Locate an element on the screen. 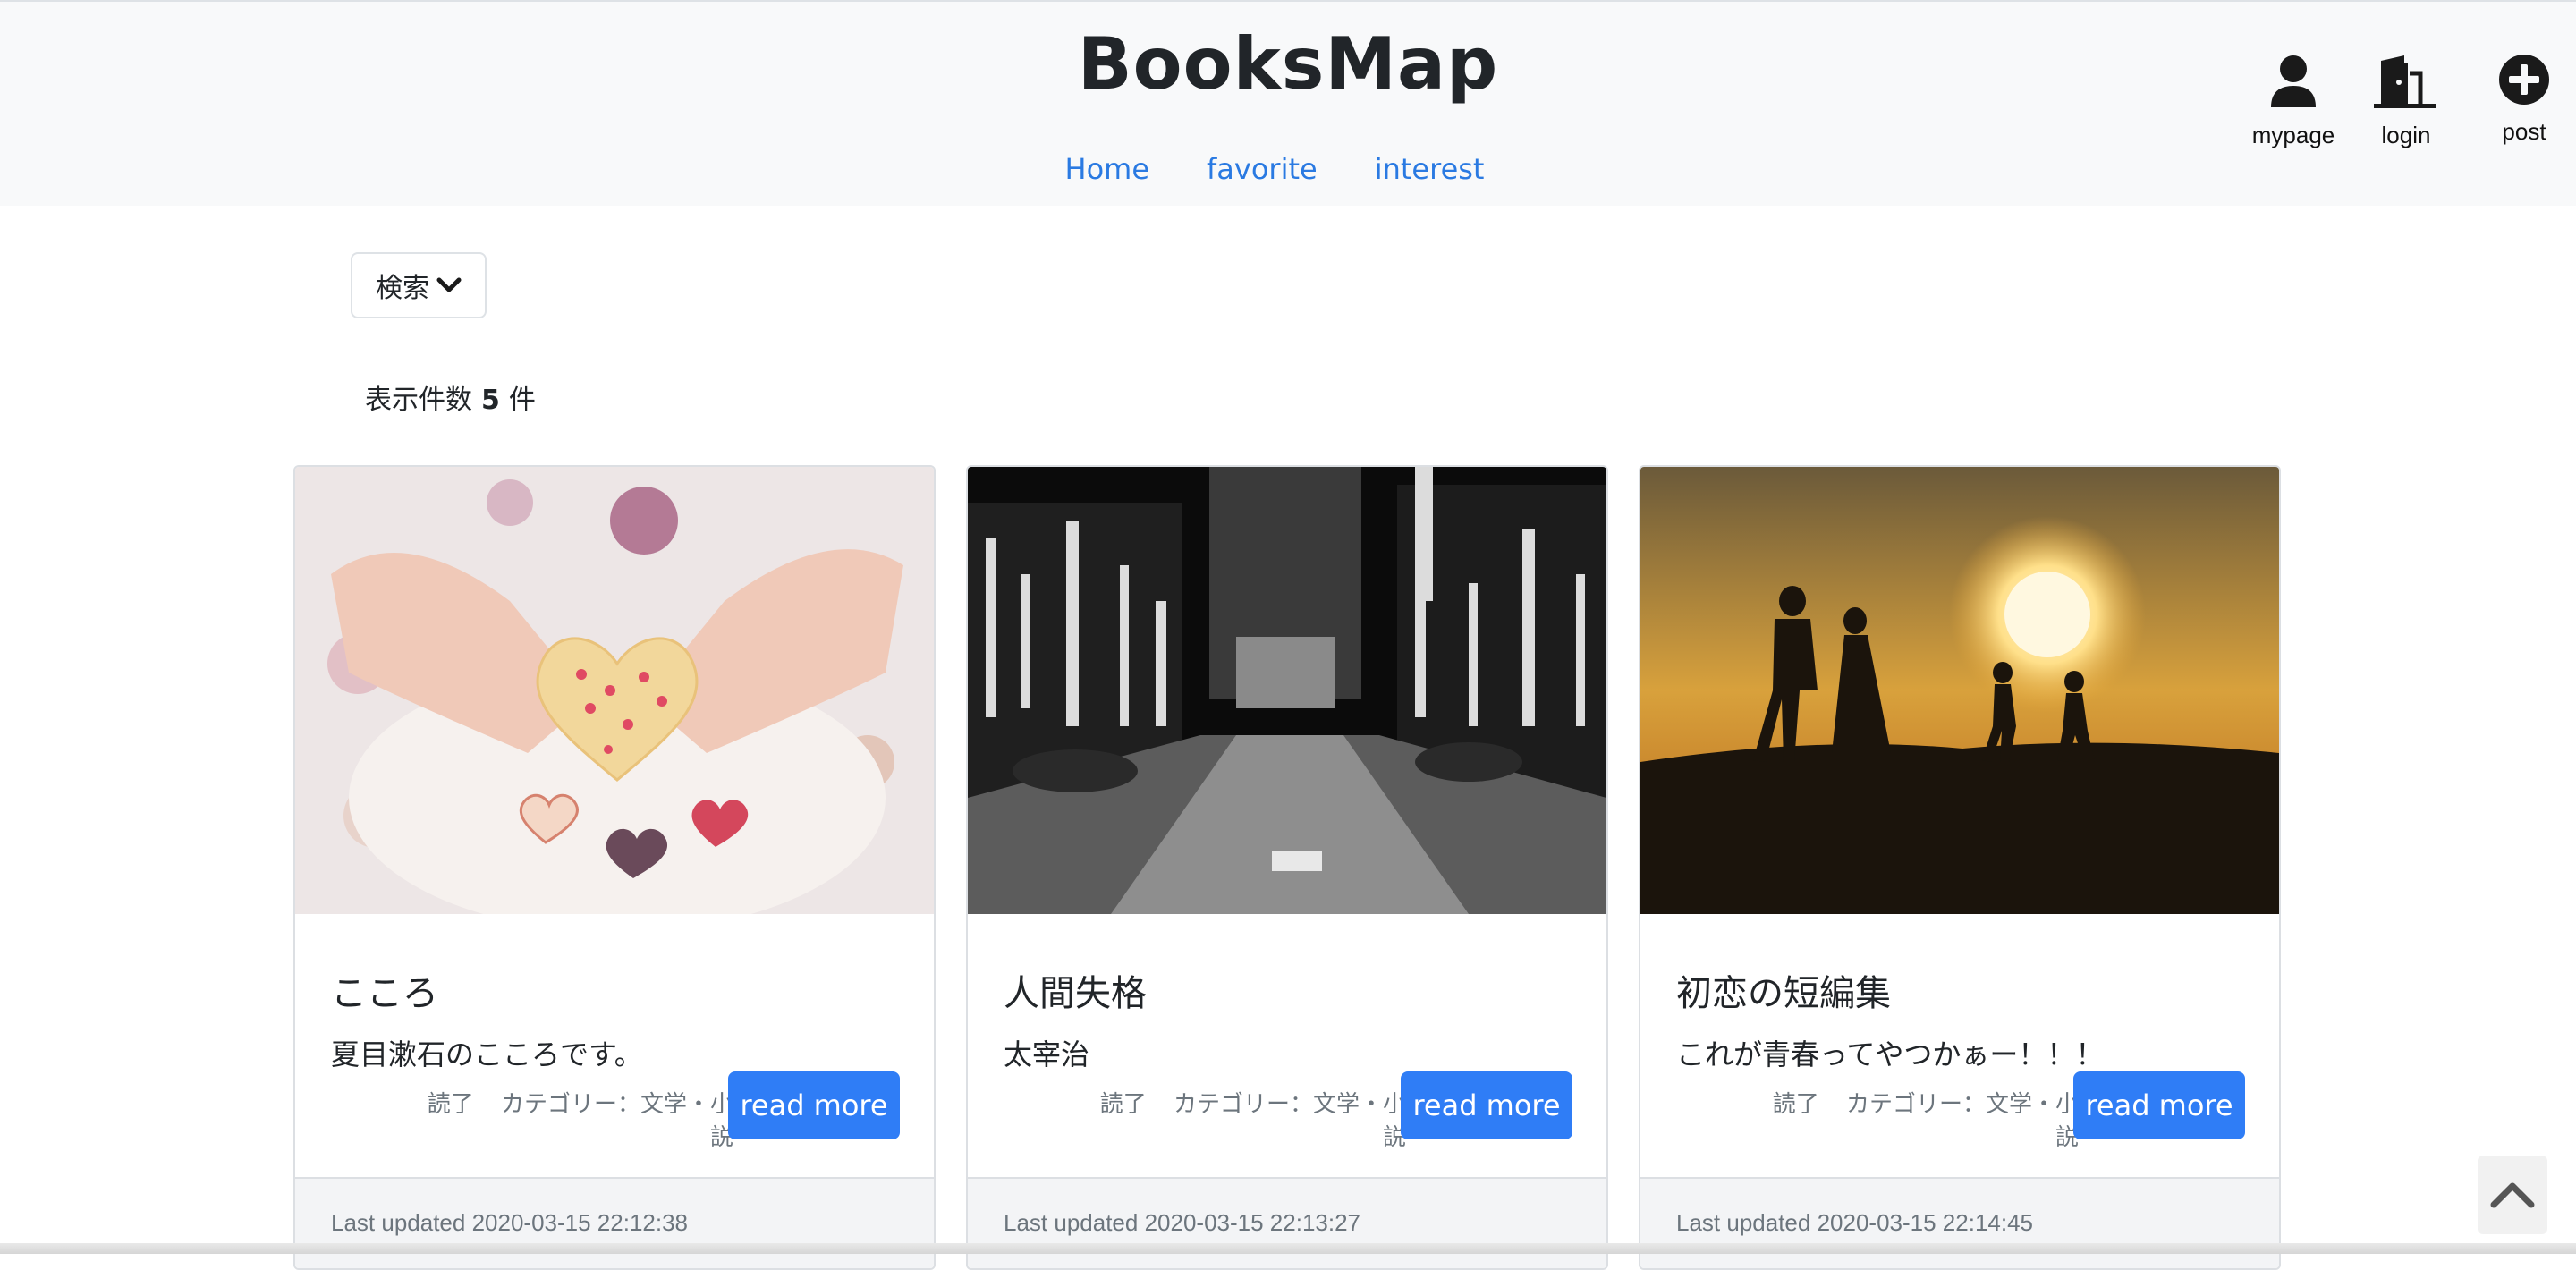 The image size is (2576, 1270). result-count: 表示件数 5 件 is located at coordinates (450, 397).